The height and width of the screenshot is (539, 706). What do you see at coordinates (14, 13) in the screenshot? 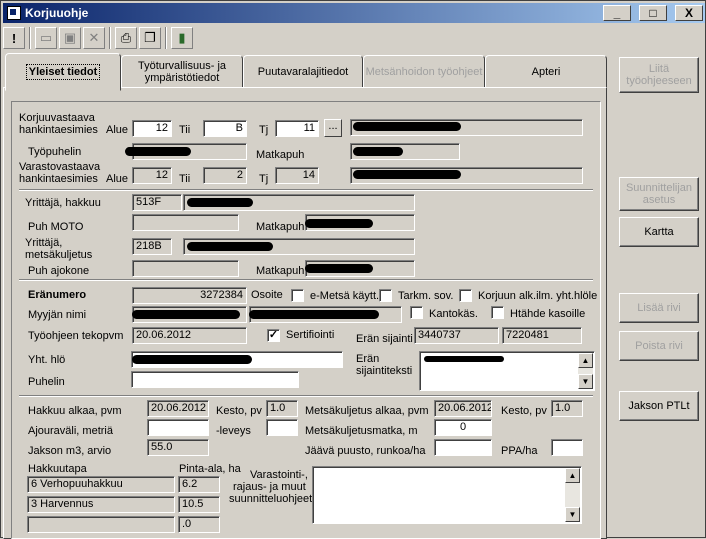
I see `app-icon` at bounding box center [14, 13].